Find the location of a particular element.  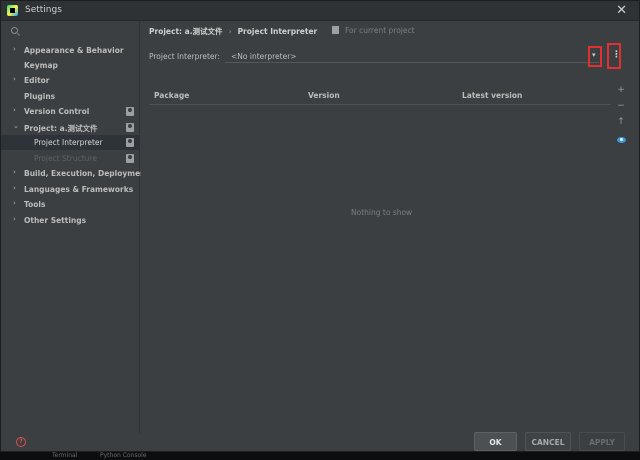

sidebar-item-label: Other Settings is located at coordinates (55, 220).